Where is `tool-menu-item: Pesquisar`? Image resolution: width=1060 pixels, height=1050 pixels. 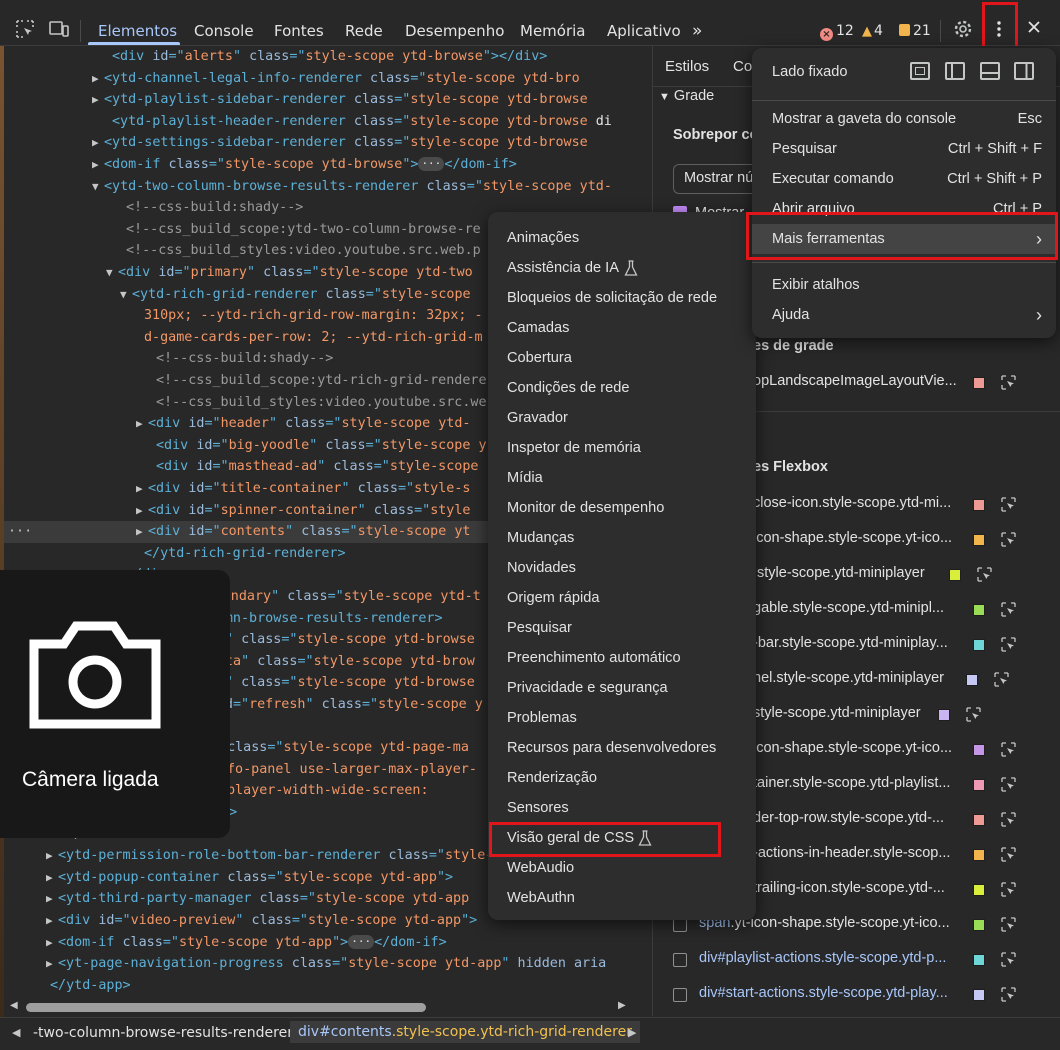
tool-menu-item: Pesquisar is located at coordinates (622, 628).